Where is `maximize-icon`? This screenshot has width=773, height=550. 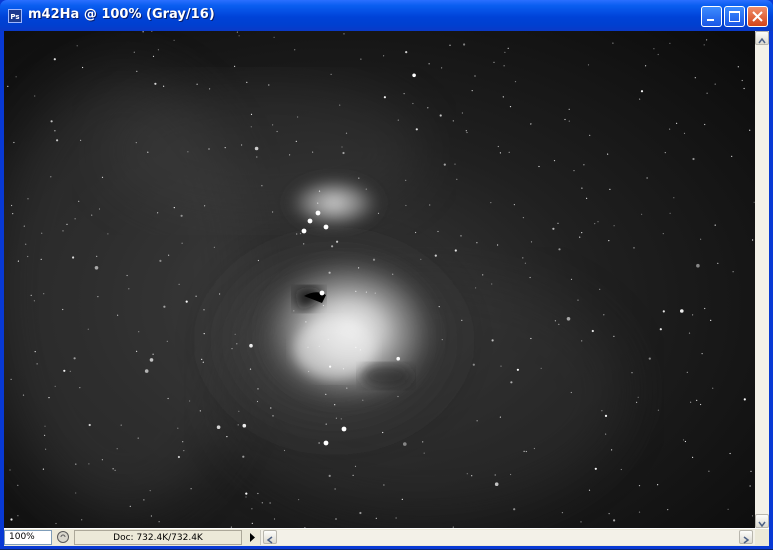 maximize-icon is located at coordinates (734, 16).